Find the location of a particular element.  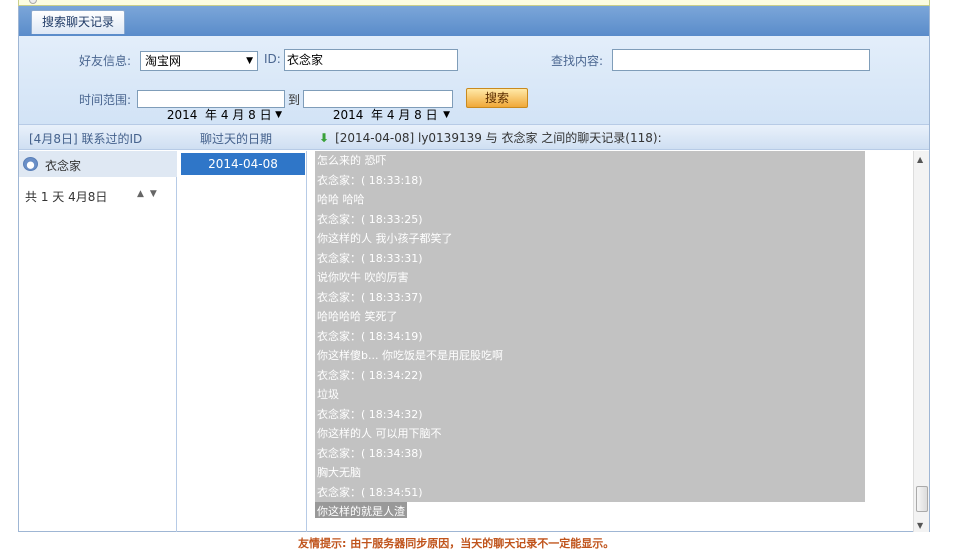

content-input is located at coordinates (741, 60).